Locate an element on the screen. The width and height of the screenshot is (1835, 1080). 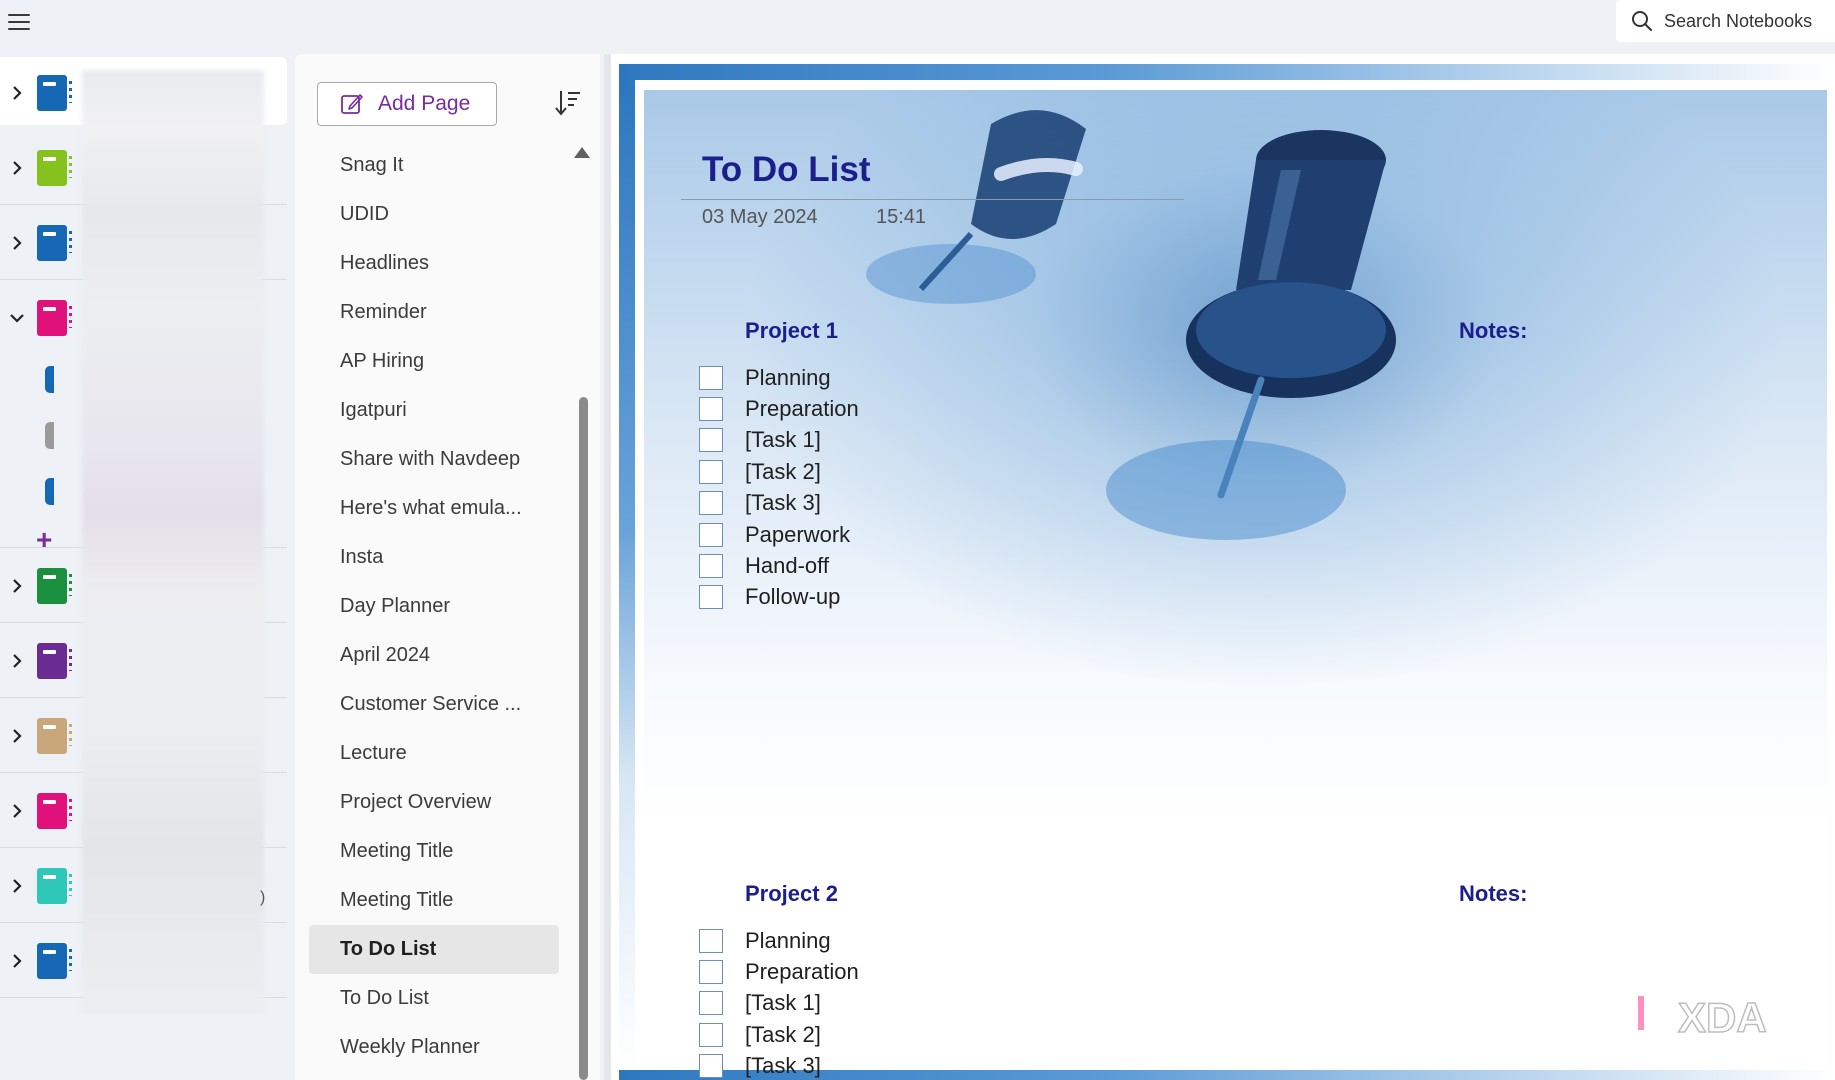
sort-pages-icon is located at coordinates (568, 103).